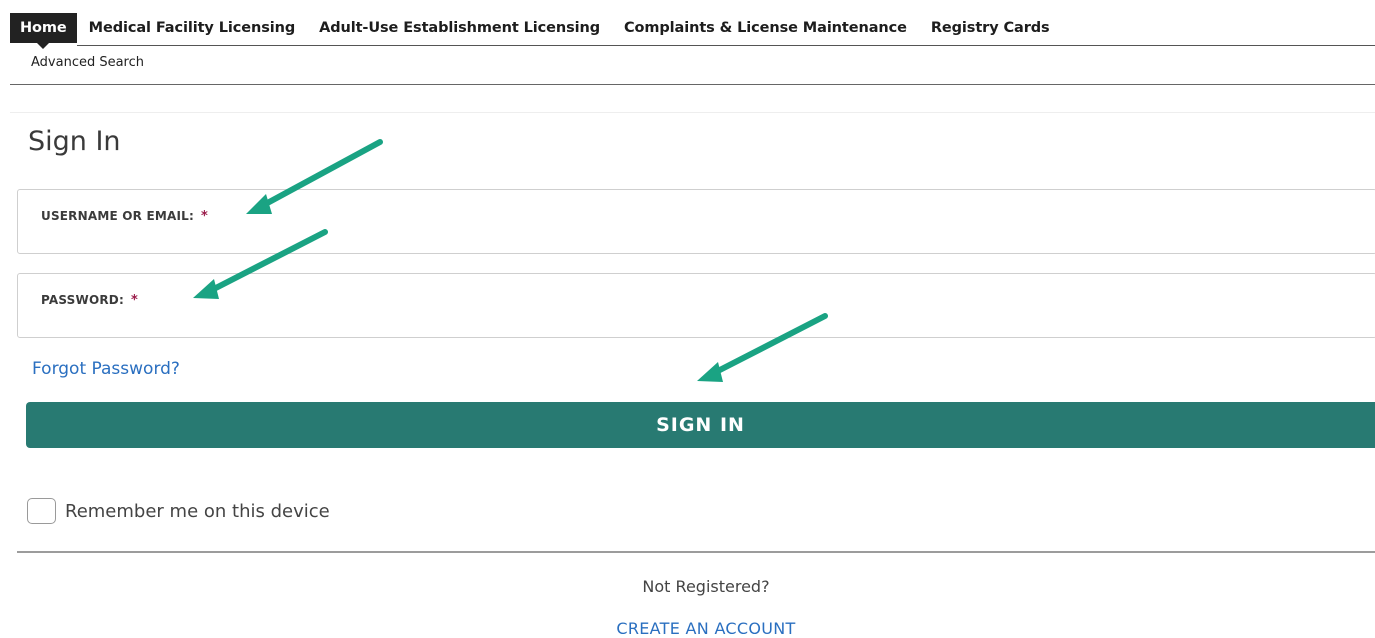  What do you see at coordinates (700, 425) in the screenshot?
I see `sign-in-button: SIGN IN` at bounding box center [700, 425].